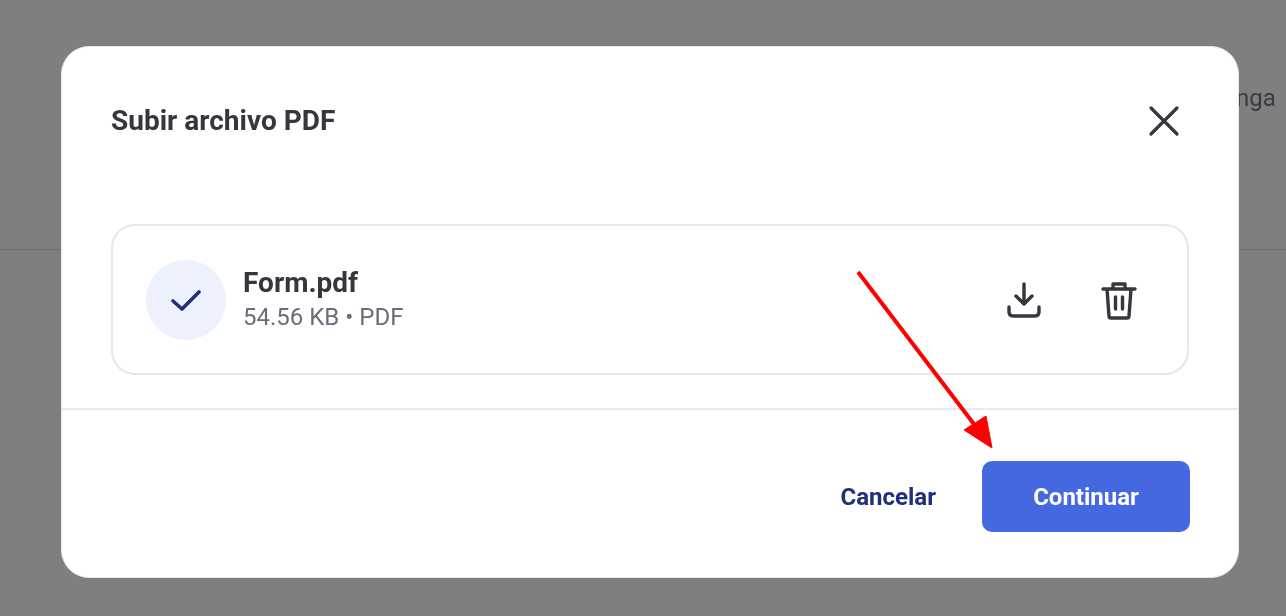 This screenshot has height=616, width=1286. I want to click on close-icon, so click(1164, 121).